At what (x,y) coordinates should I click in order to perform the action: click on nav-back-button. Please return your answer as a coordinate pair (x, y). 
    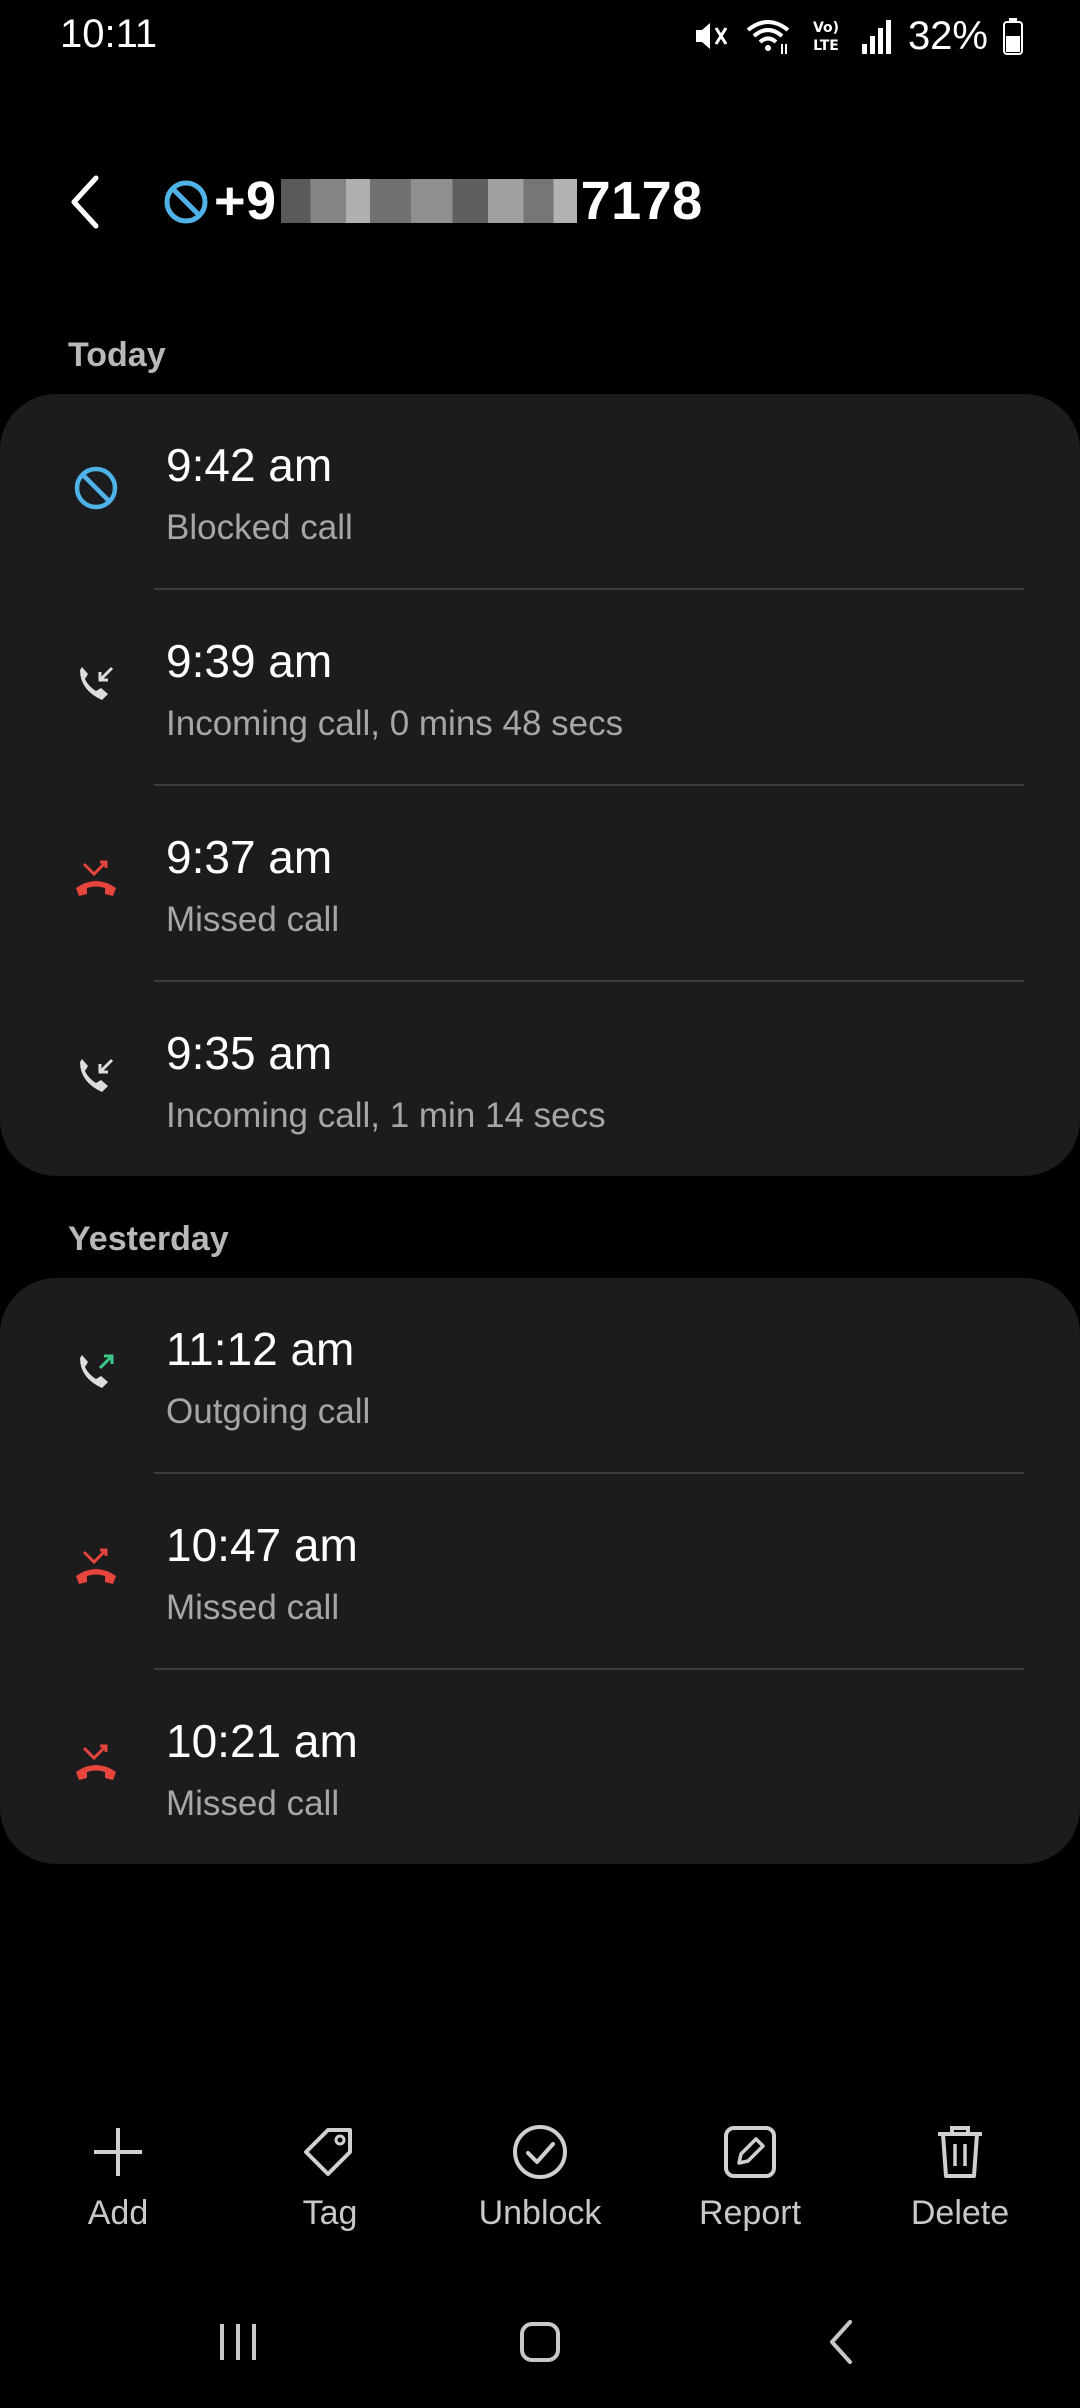
    Looking at the image, I should click on (842, 2342).